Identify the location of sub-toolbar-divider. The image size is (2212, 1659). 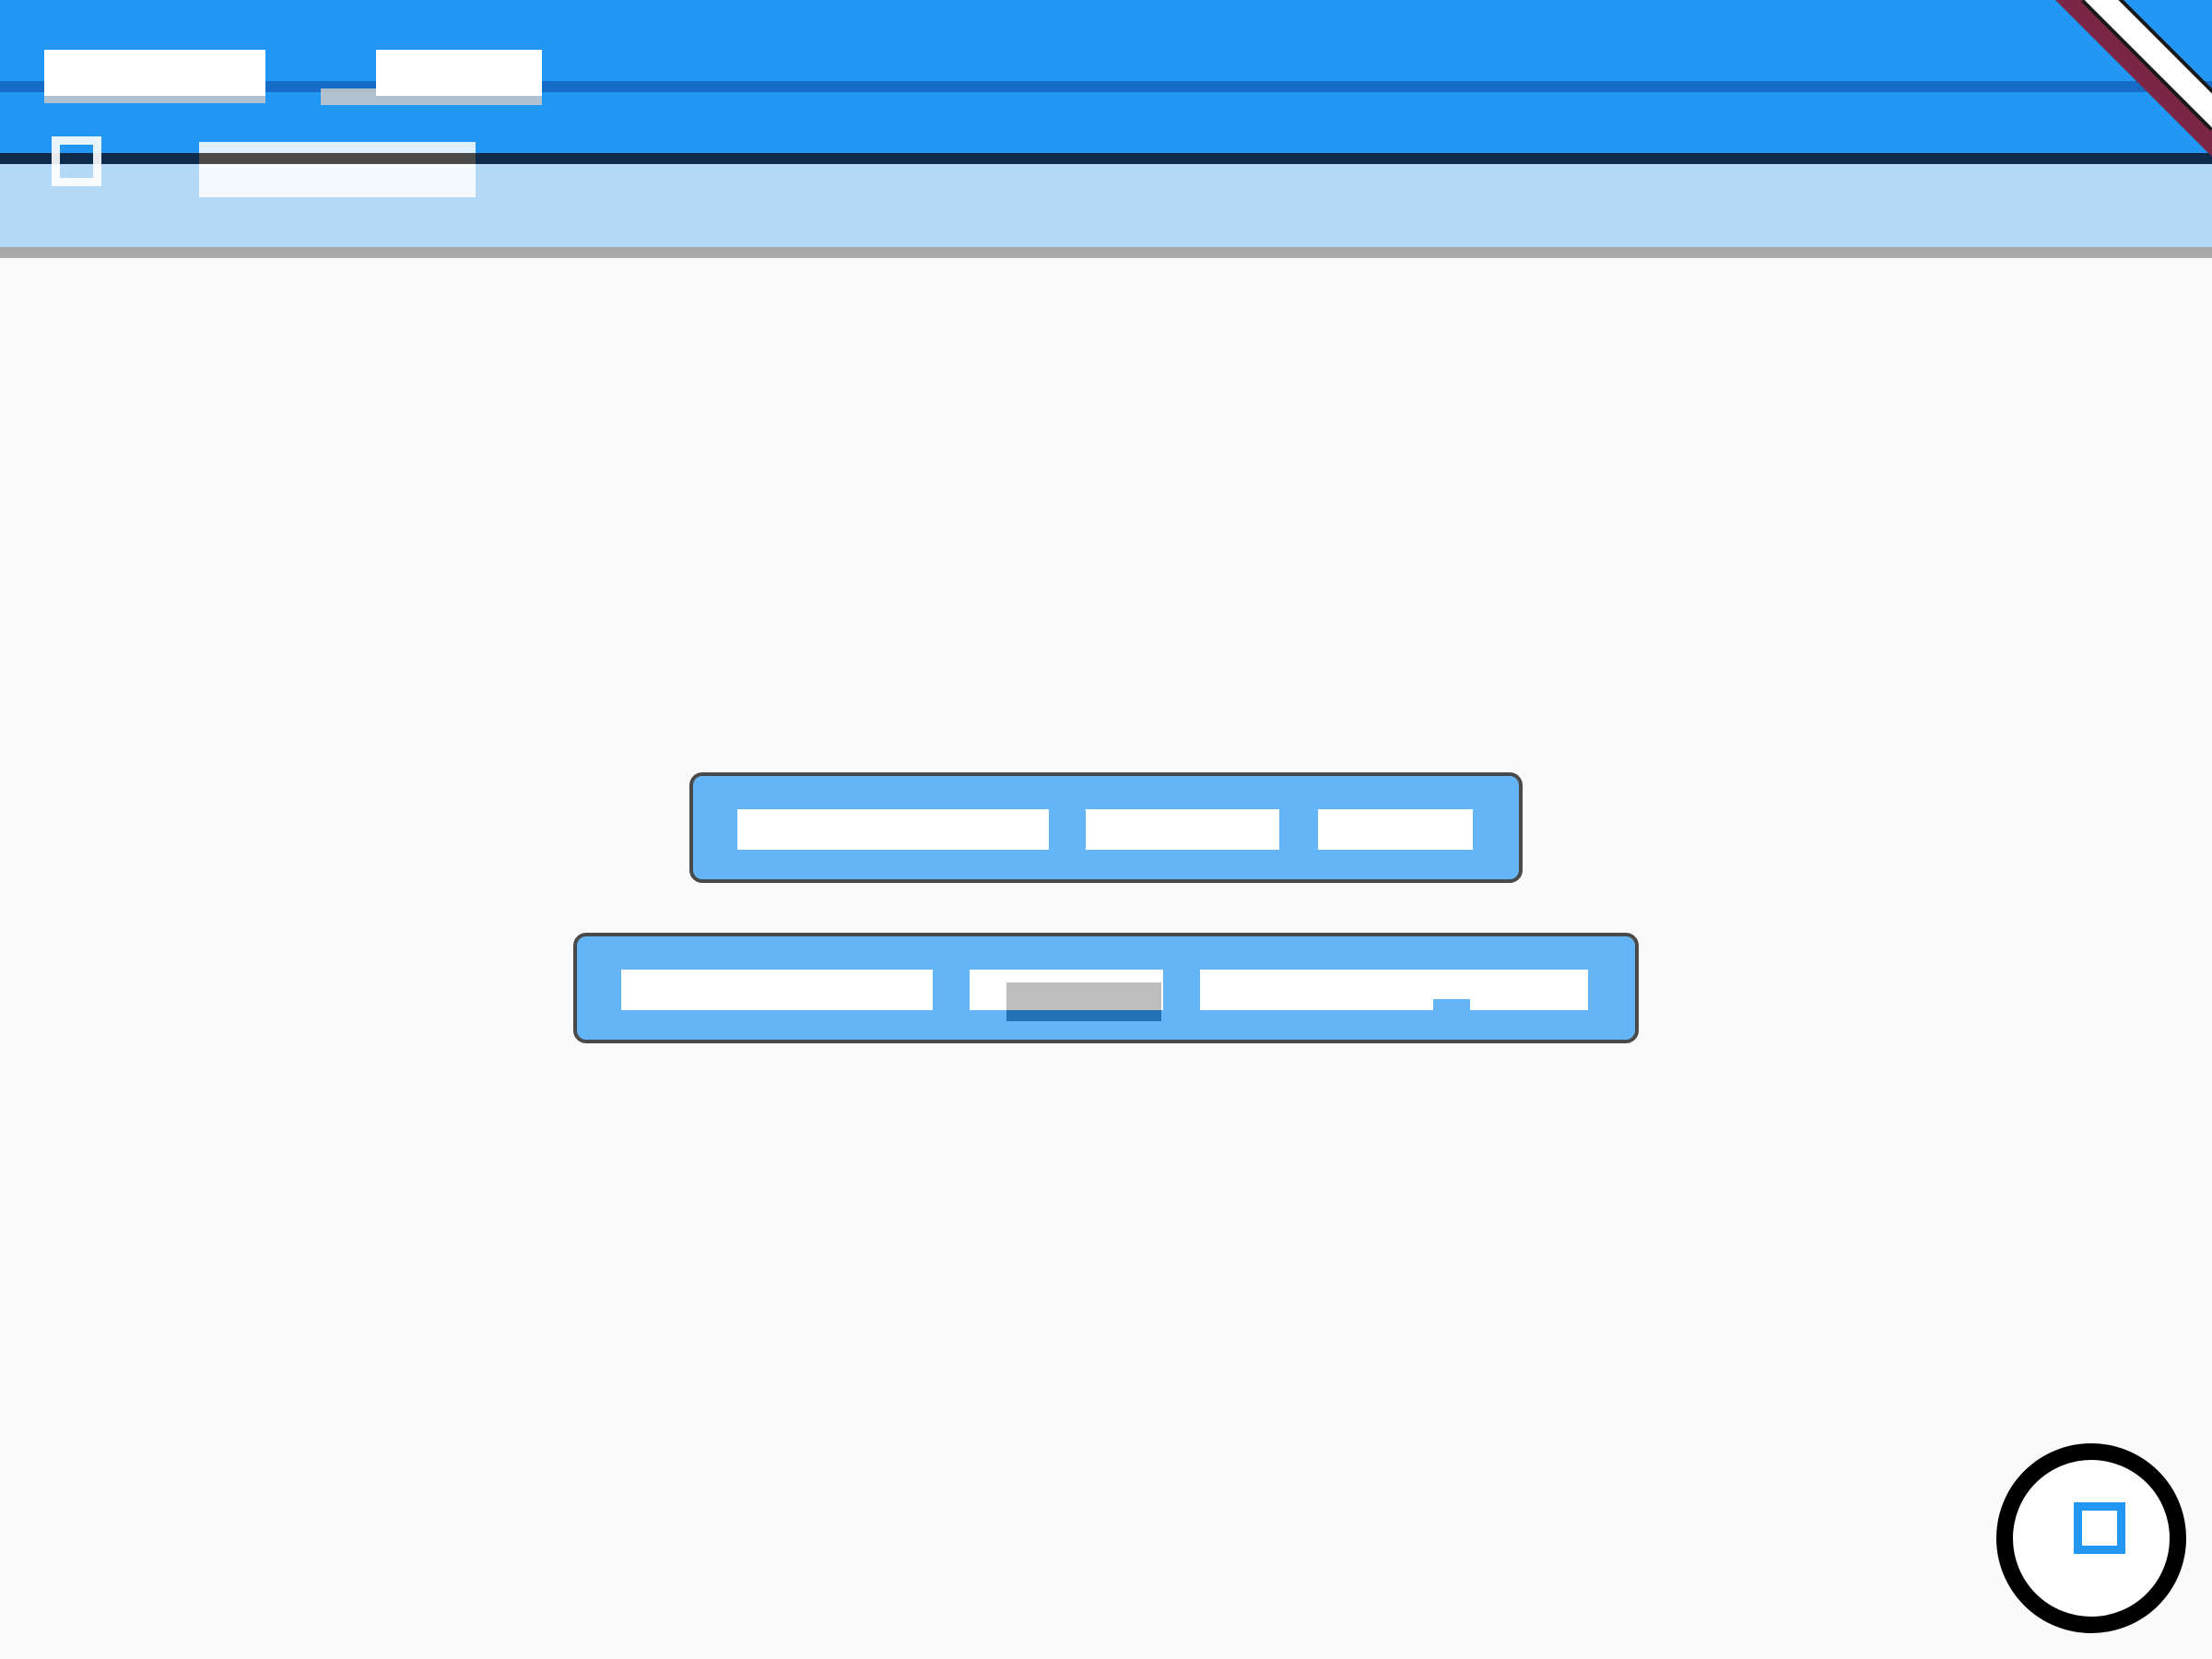
(1106, 252).